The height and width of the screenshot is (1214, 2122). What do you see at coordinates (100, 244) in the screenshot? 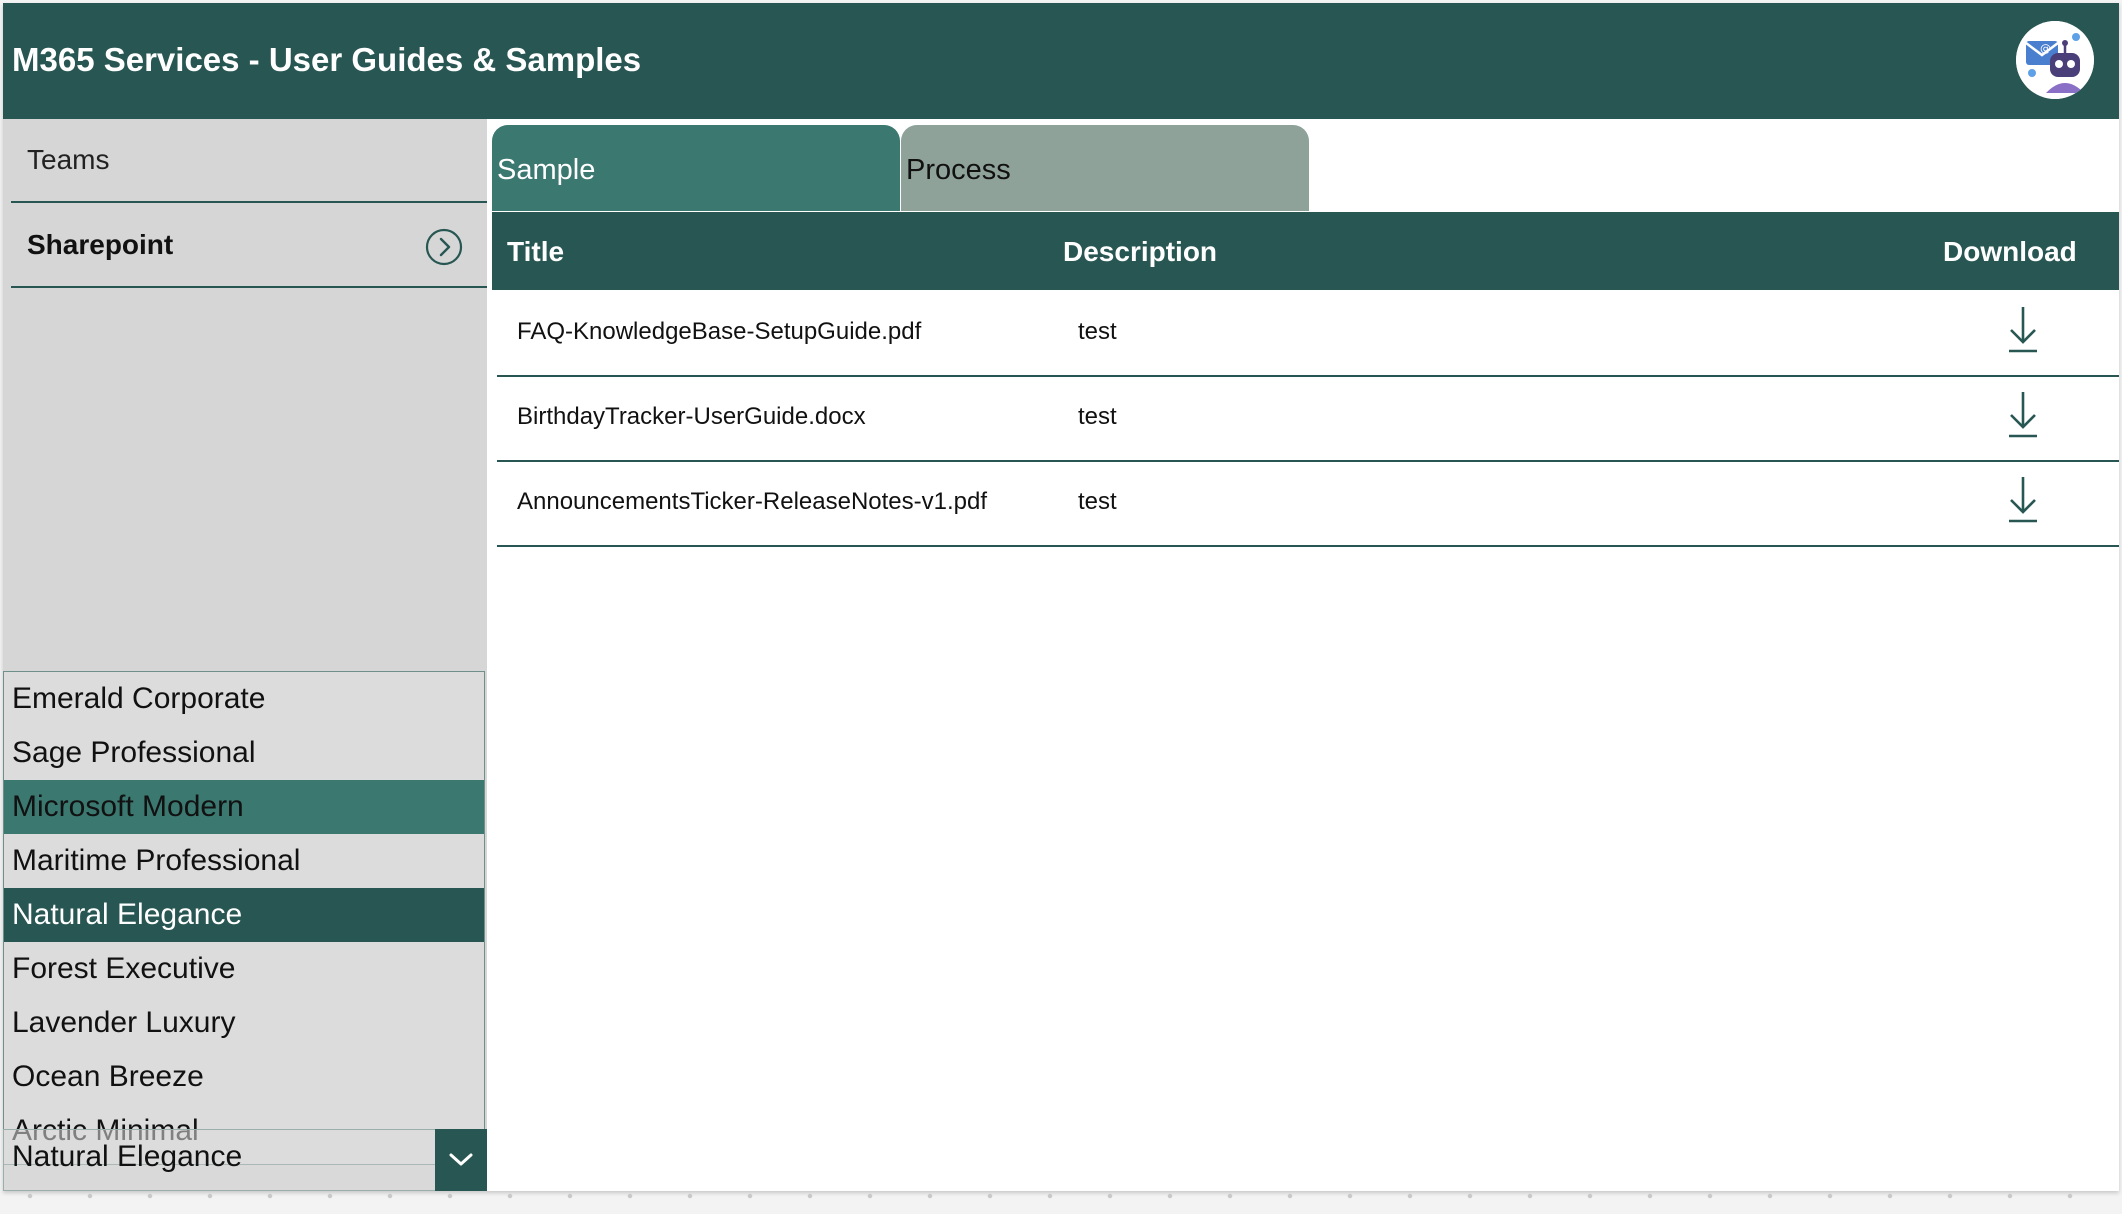
I see `sidebar-item-label: Sharepoint` at bounding box center [100, 244].